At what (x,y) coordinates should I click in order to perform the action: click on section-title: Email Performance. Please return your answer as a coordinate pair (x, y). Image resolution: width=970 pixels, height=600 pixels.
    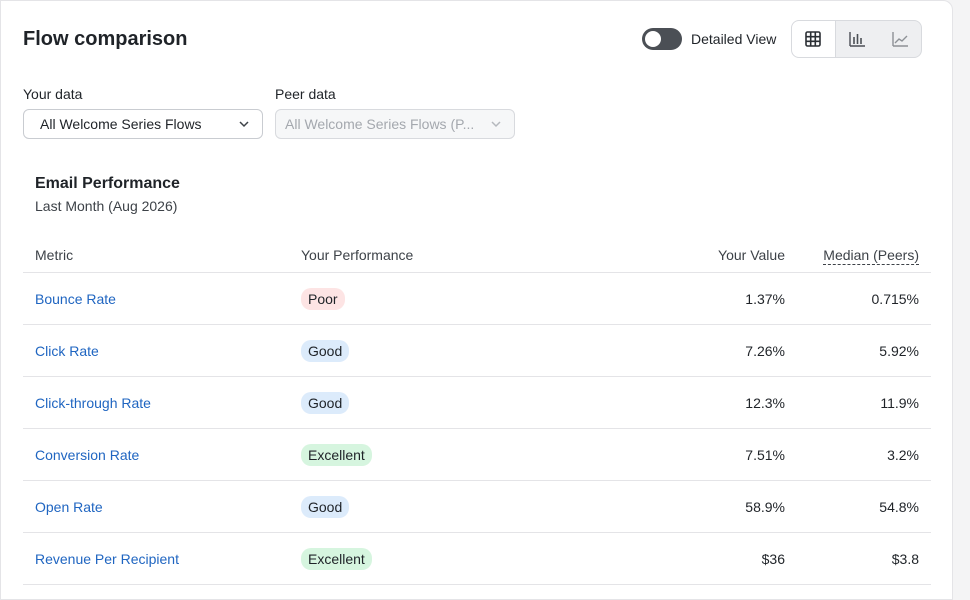
    Looking at the image, I should click on (107, 183).